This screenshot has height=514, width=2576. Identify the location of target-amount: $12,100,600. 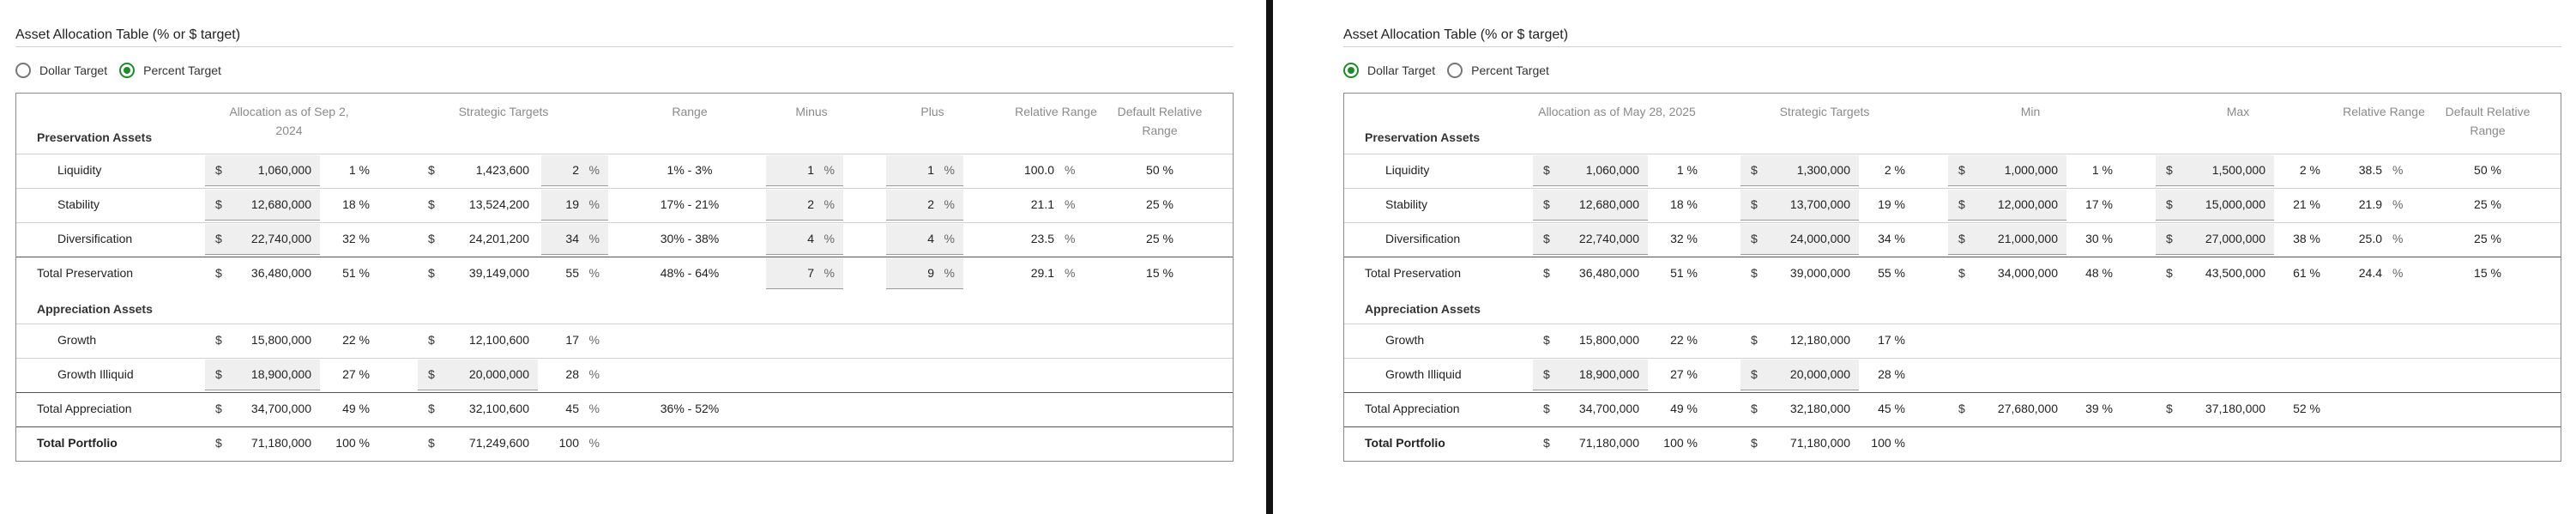
(478, 340).